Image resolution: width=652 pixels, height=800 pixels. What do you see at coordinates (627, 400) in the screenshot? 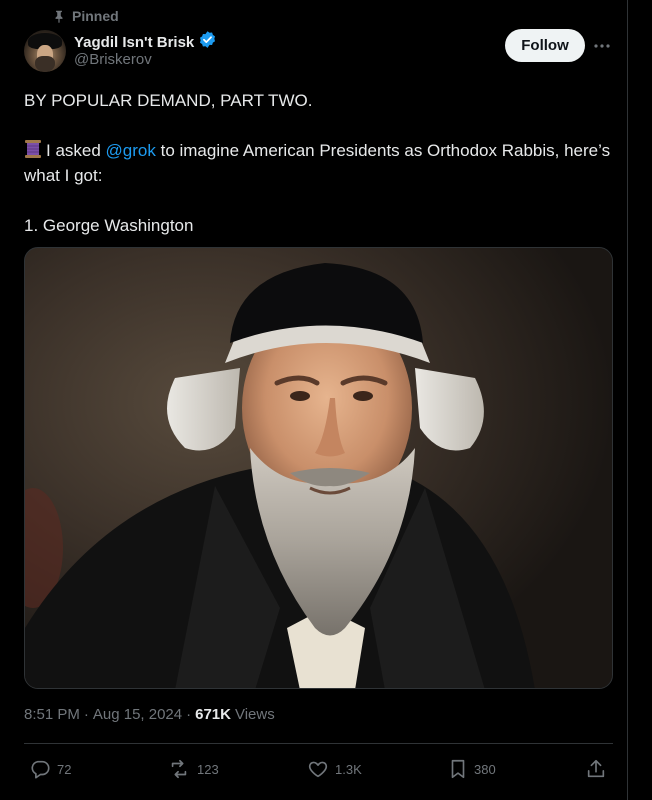
I see `column-border` at bounding box center [627, 400].